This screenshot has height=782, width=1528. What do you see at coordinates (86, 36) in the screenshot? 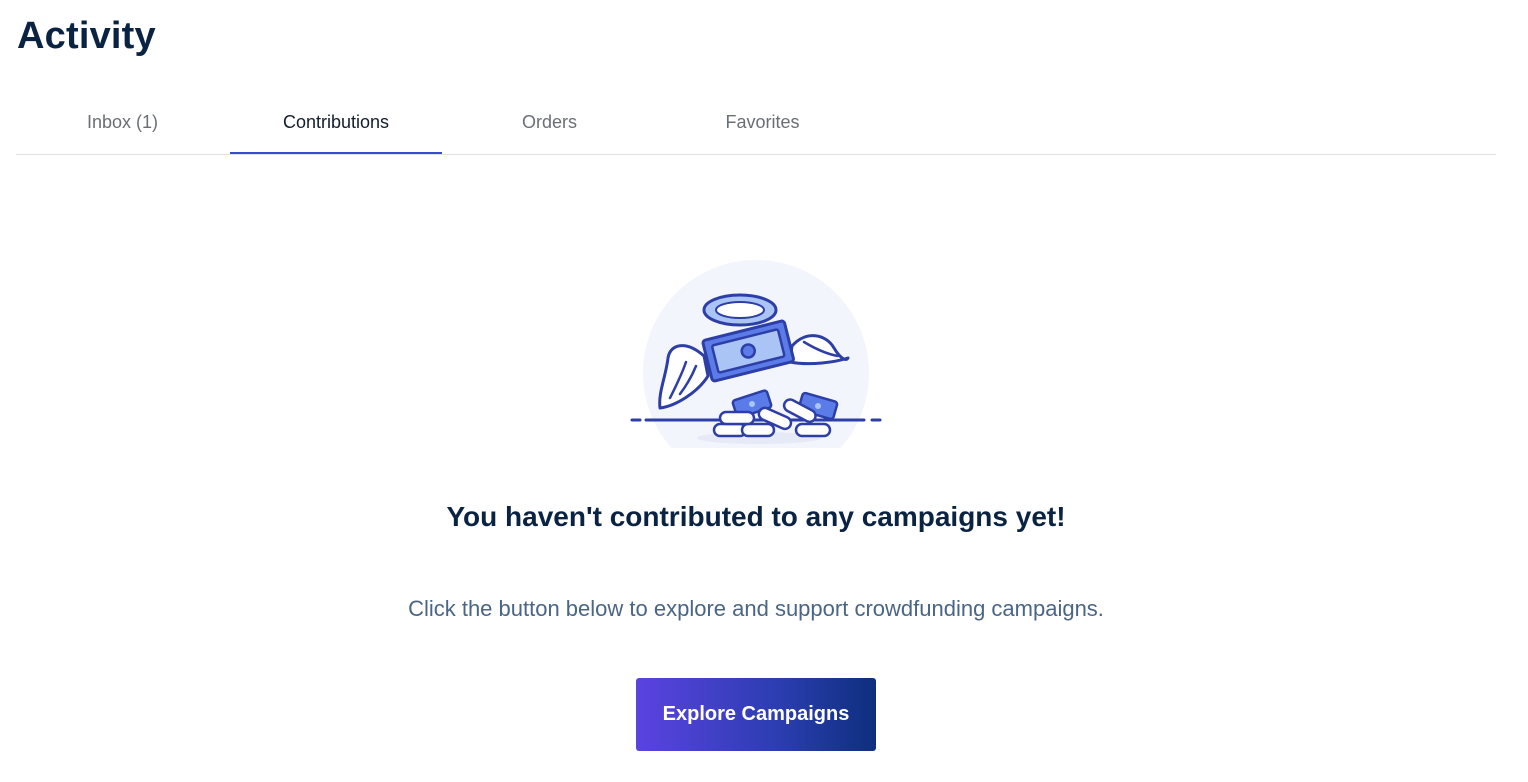
I see `page-title: Activity` at bounding box center [86, 36].